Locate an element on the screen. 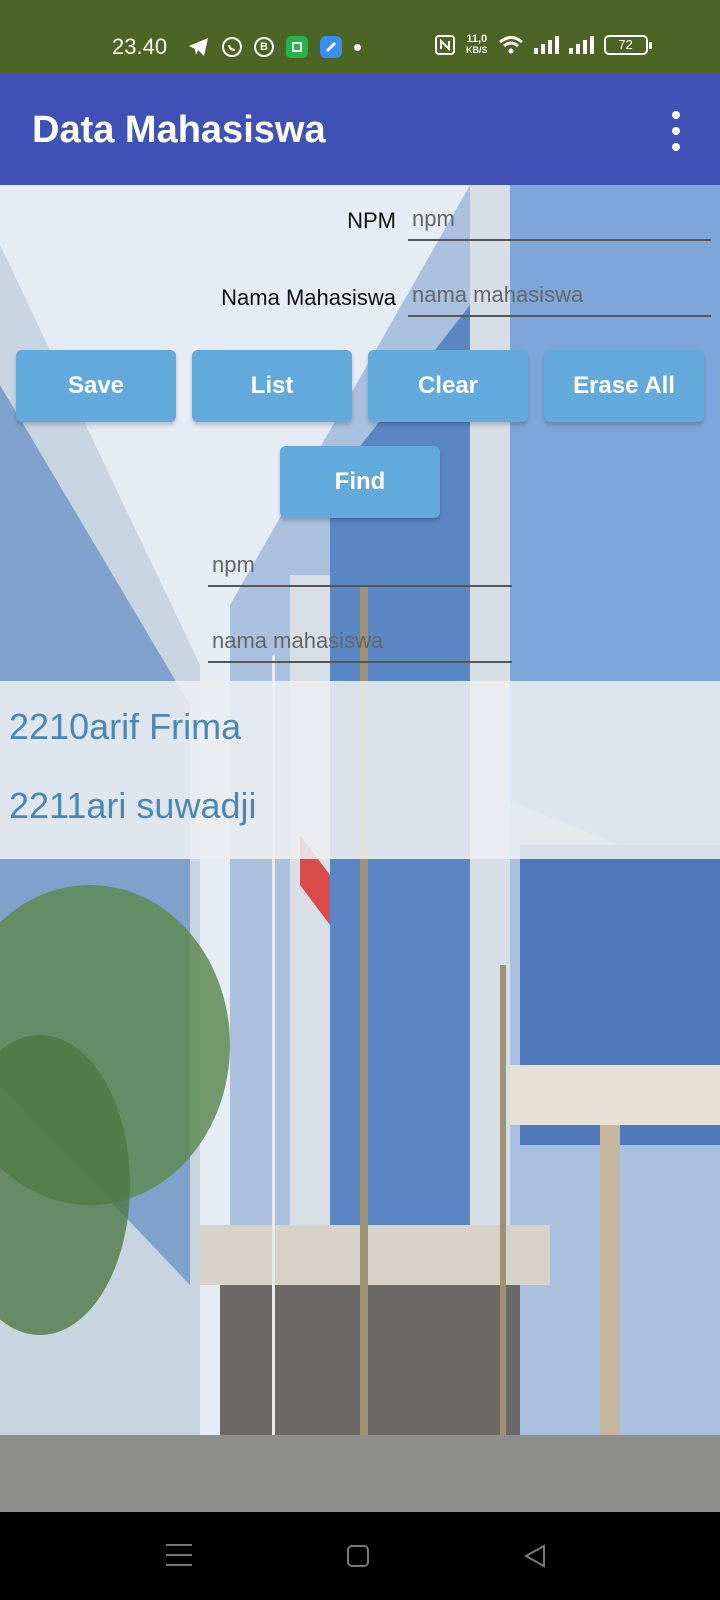 Image resolution: width=720 pixels, height=1600 pixels. app-bar: Data Mahasiswa is located at coordinates (360, 129).